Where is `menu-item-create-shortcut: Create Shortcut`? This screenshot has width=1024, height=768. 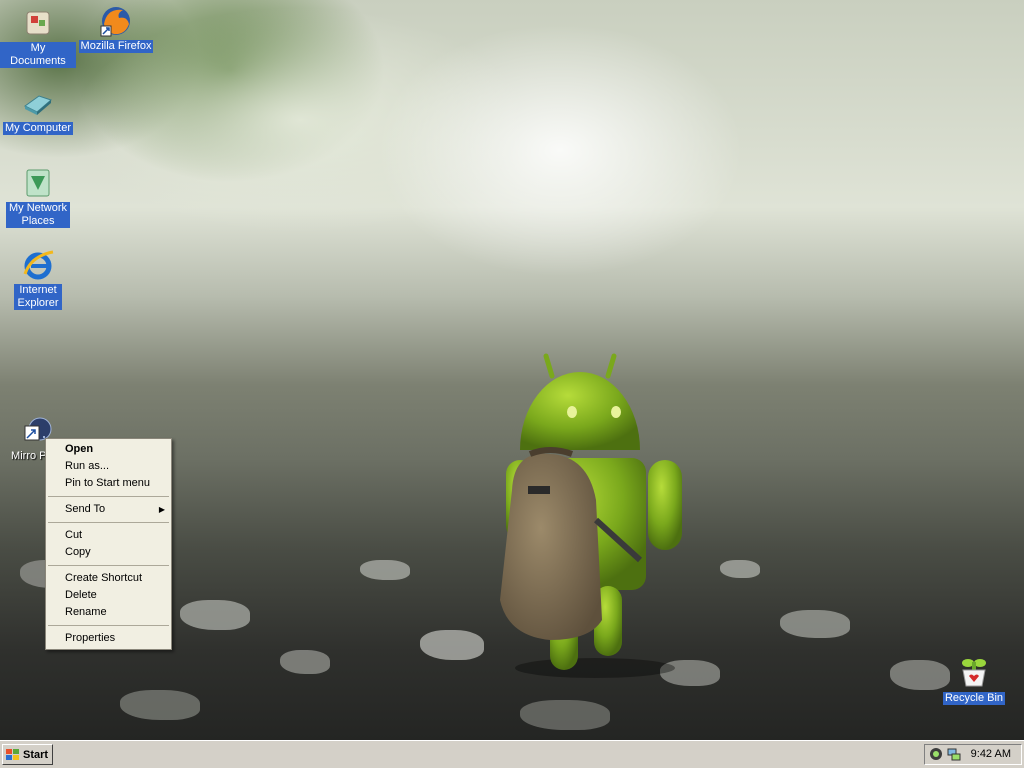 menu-item-create-shortcut: Create Shortcut is located at coordinates (108, 578).